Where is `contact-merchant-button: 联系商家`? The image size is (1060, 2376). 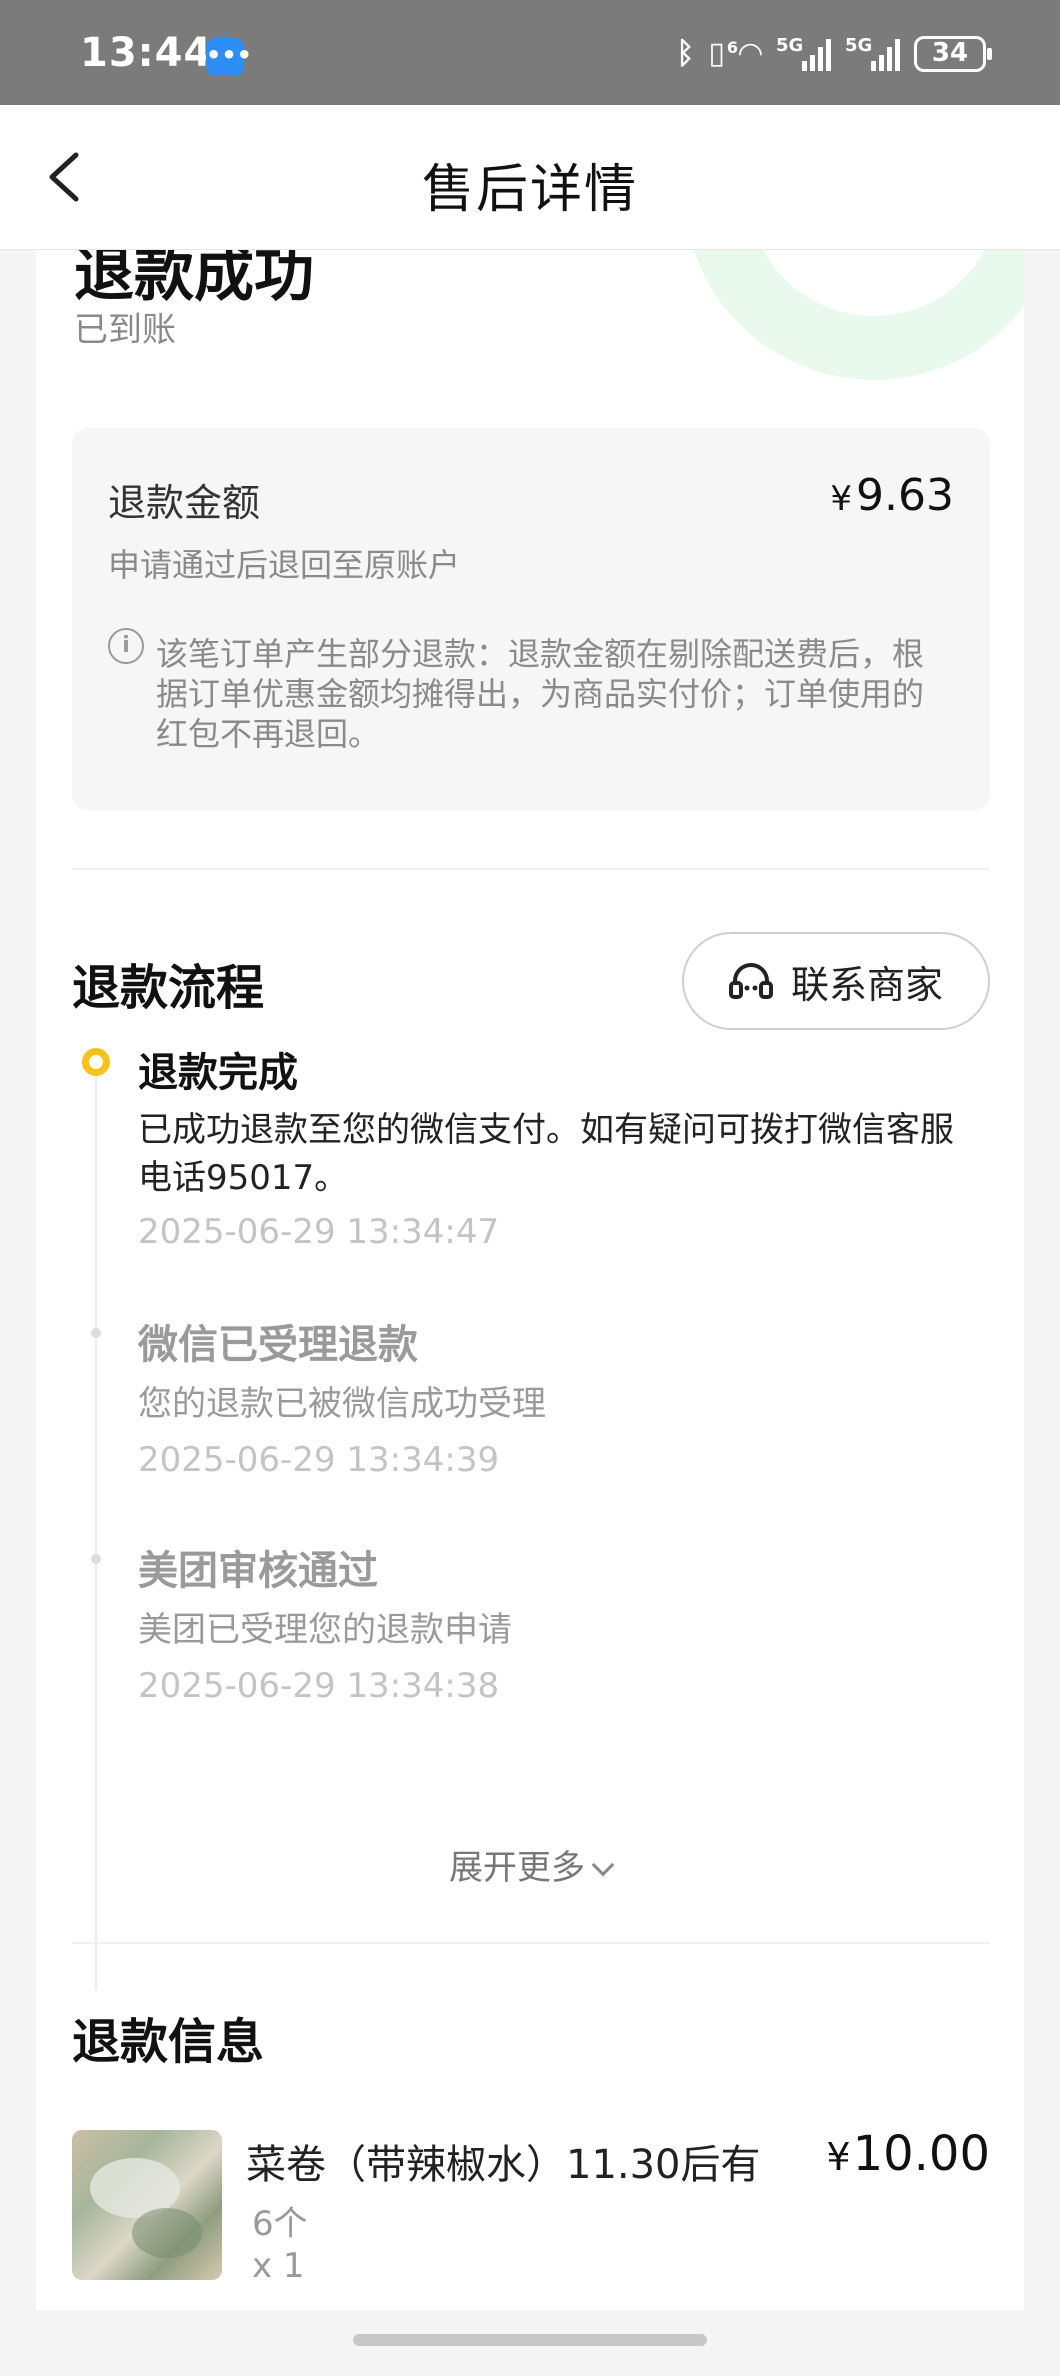
contact-merchant-button: 联系商家 is located at coordinates (836, 981).